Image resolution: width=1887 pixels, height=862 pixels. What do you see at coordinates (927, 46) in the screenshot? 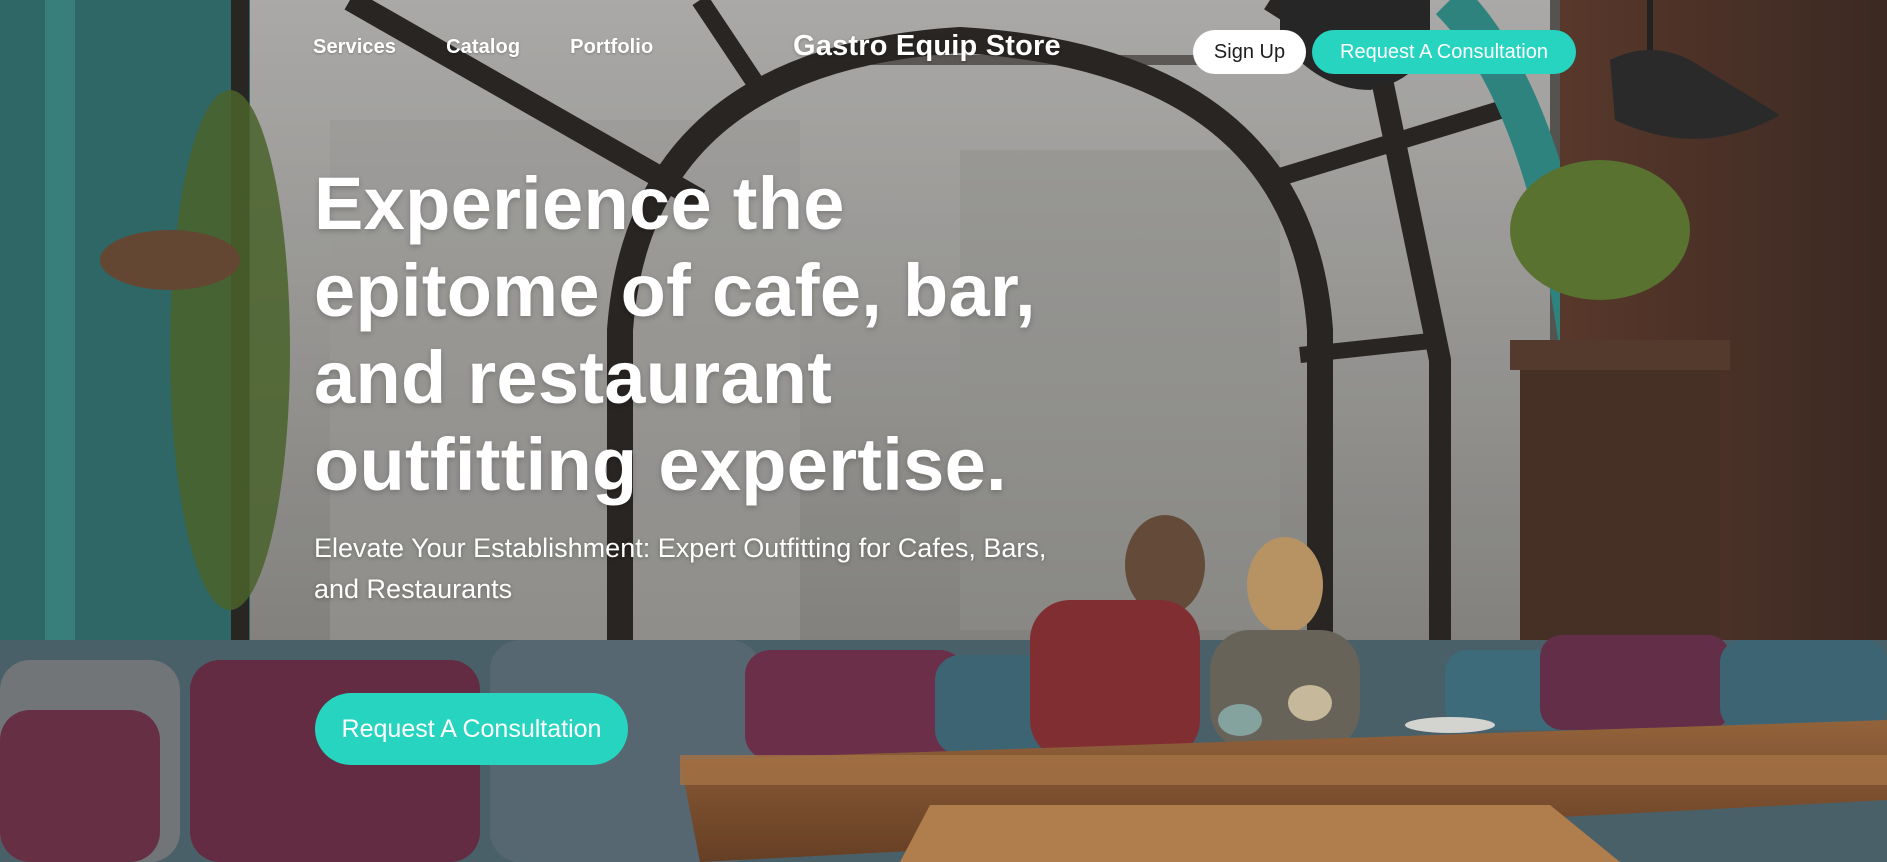
I see `brand-logo-text: Gastro Equip Store` at bounding box center [927, 46].